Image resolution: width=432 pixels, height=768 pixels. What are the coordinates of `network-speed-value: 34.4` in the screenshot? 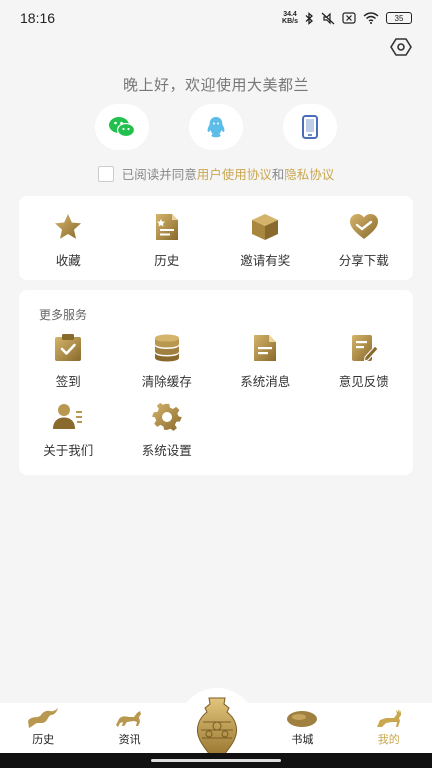 It's located at (290, 14).